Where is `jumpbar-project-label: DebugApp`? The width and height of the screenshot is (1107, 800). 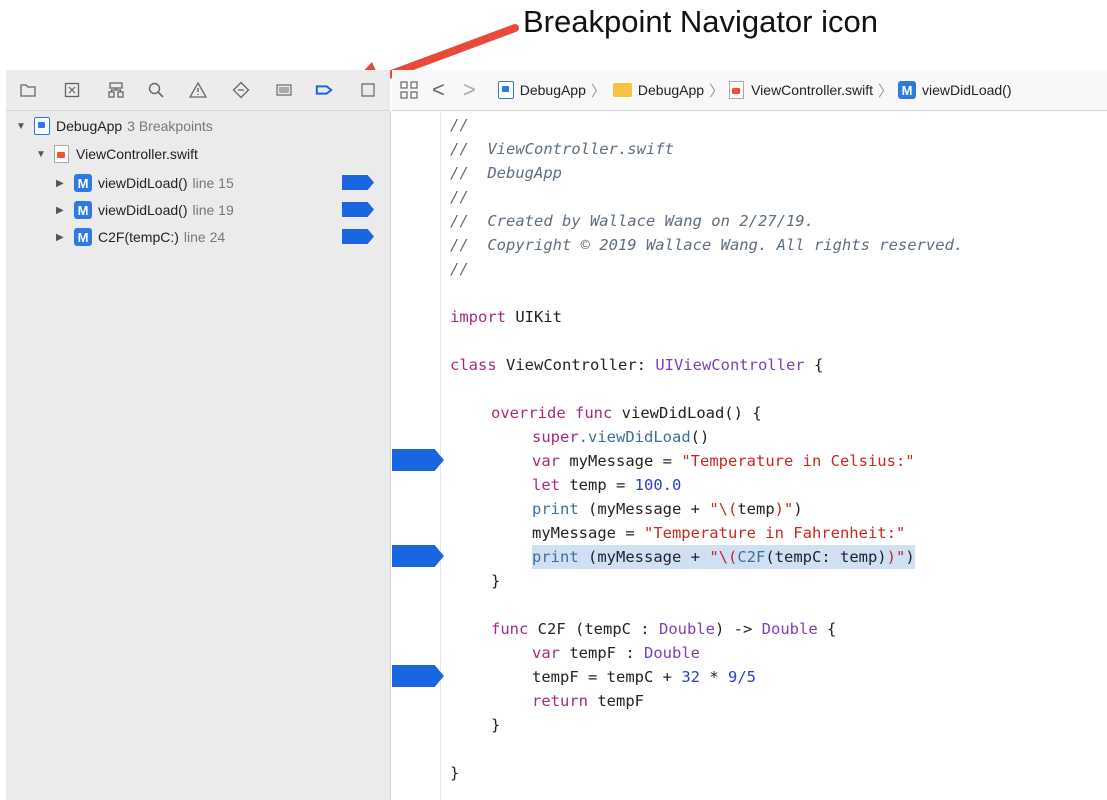
jumpbar-project-label: DebugApp is located at coordinates (552, 90).